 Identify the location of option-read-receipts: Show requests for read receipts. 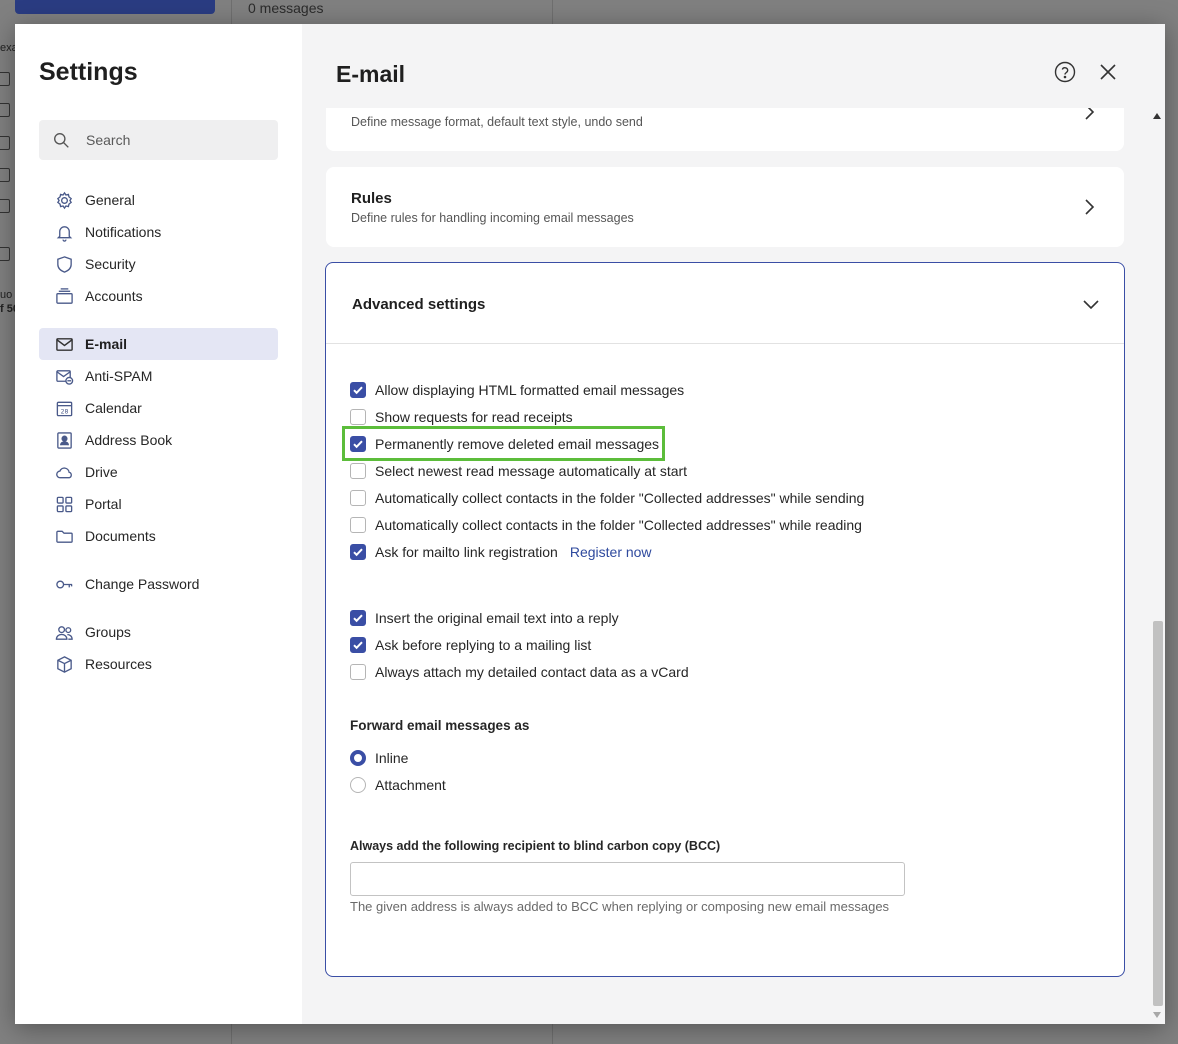
(461, 417).